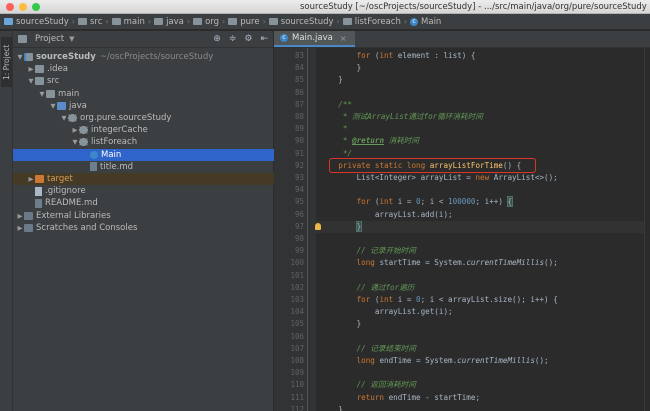  I want to click on project-view-selector: Project, so click(49, 39).